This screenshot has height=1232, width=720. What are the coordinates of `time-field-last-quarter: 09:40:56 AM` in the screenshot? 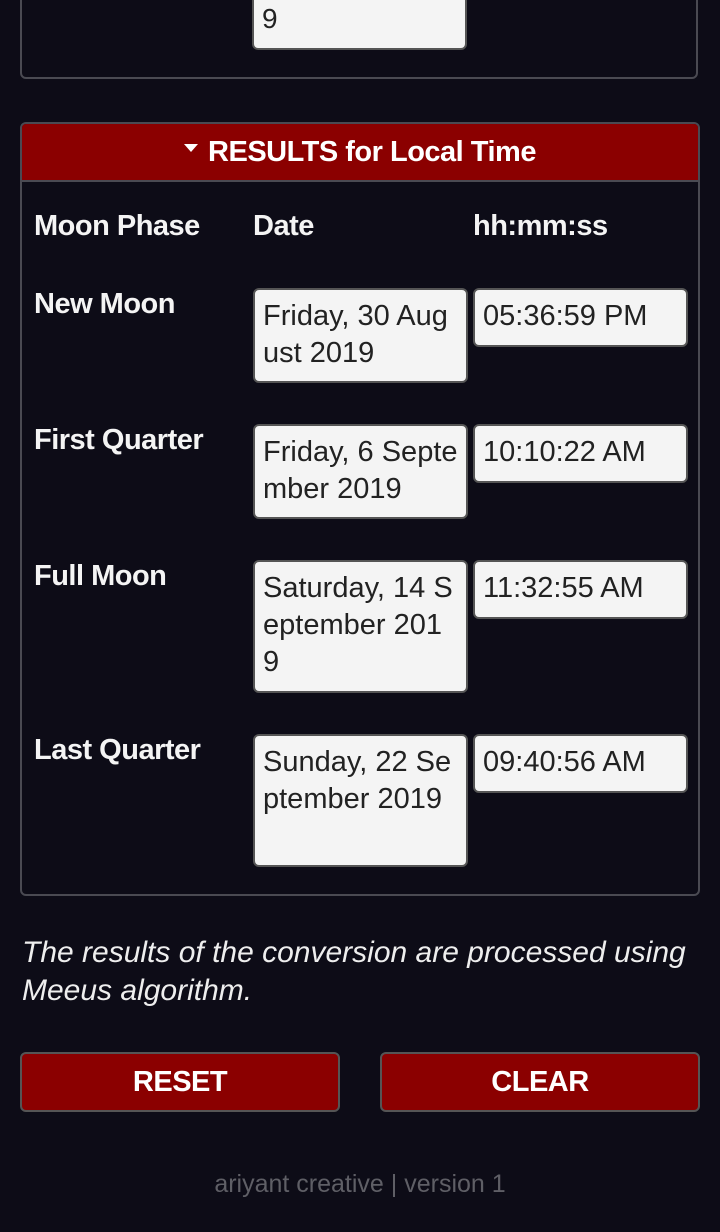 It's located at (580, 763).